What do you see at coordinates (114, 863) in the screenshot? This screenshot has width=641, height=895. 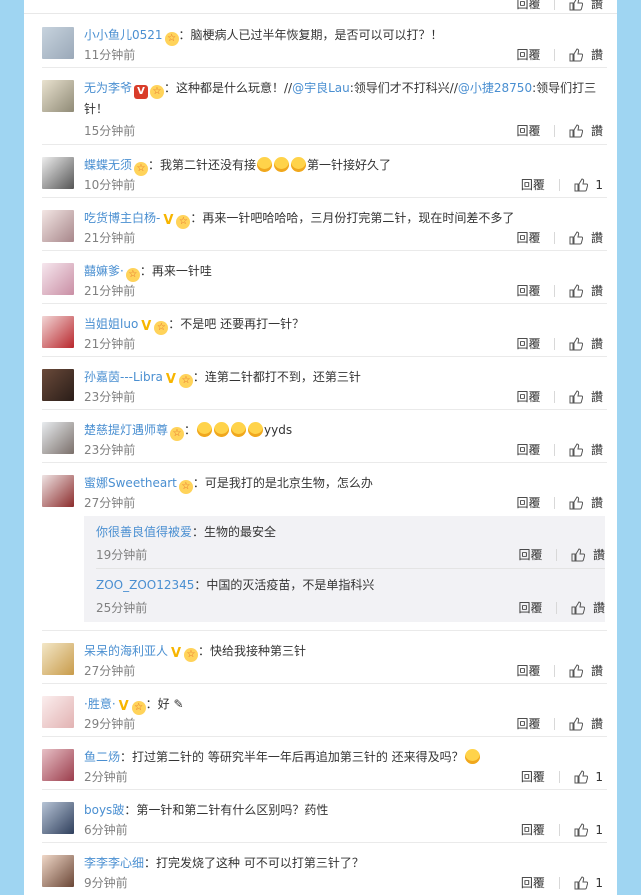 I see `username: 李李李心细` at bounding box center [114, 863].